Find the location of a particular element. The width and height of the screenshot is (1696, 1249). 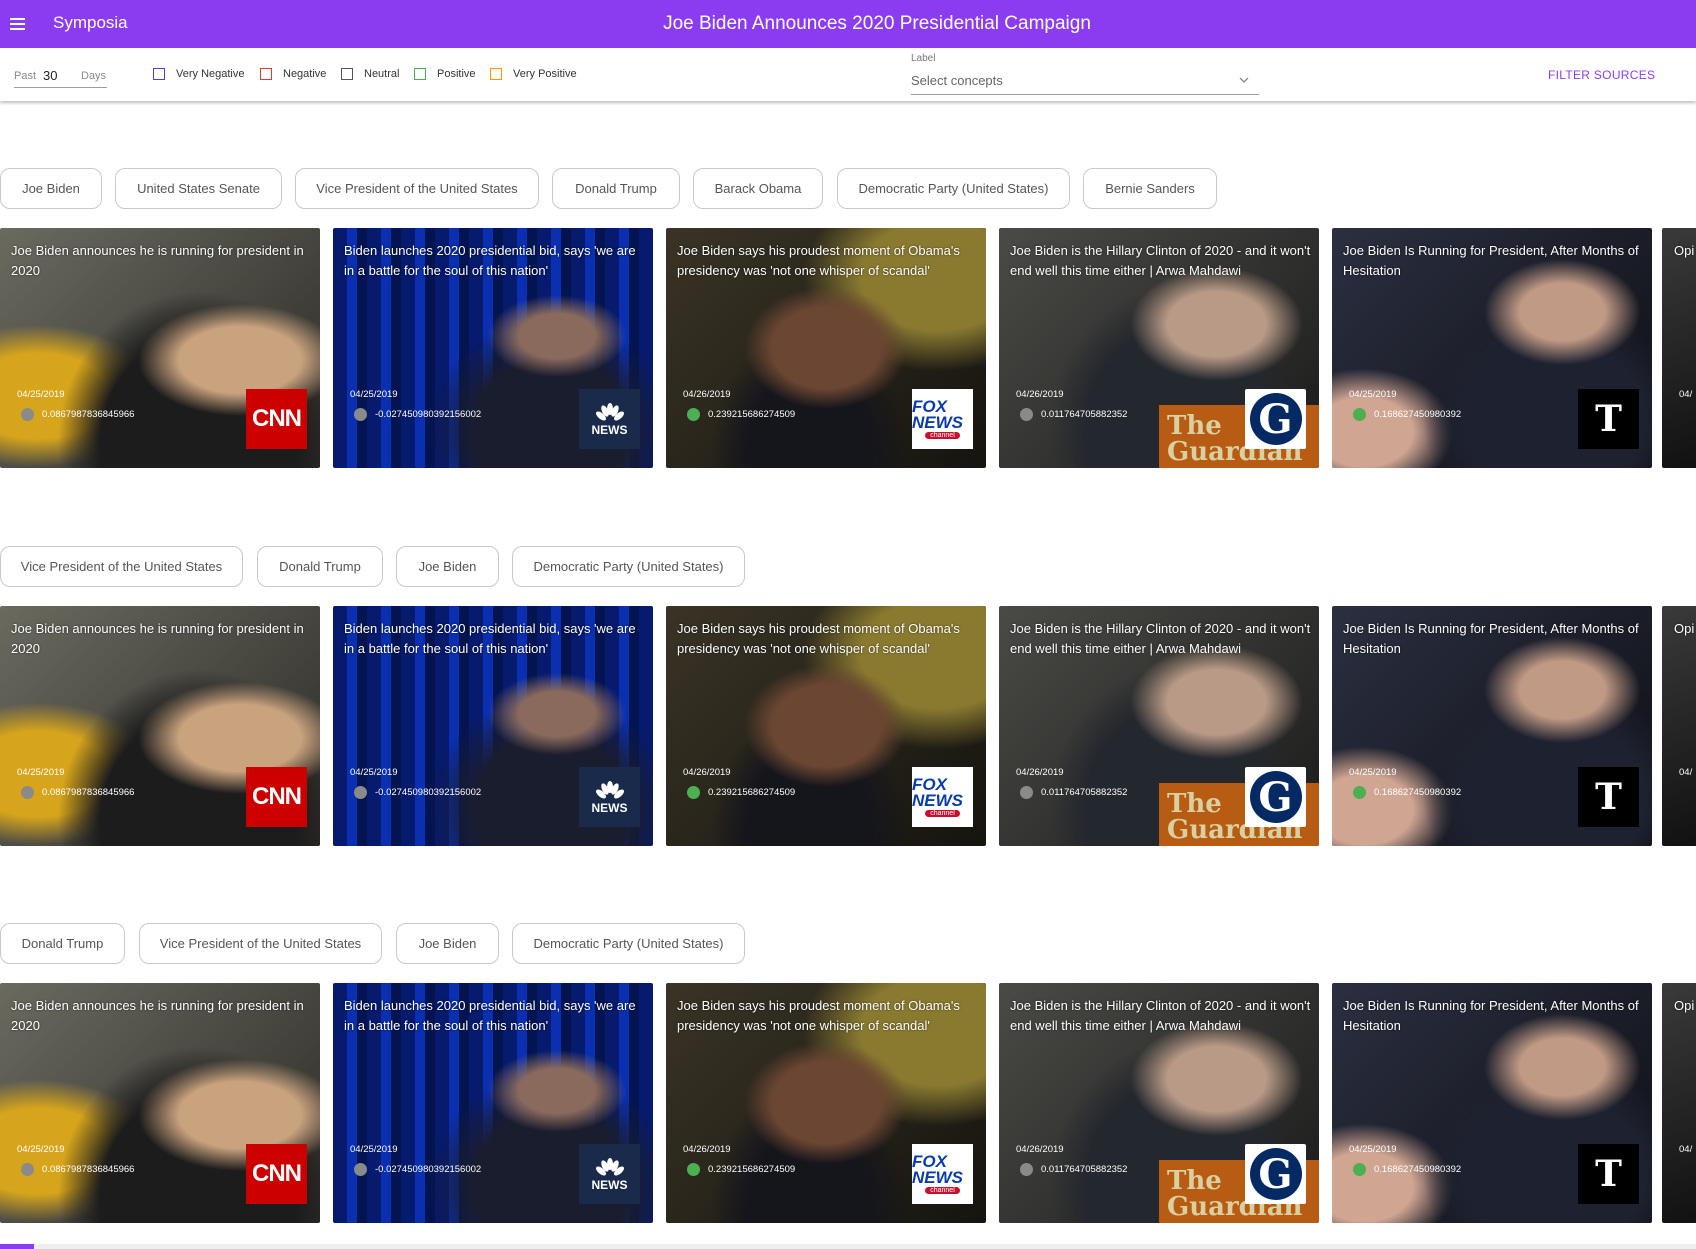

scrollbar-thumb is located at coordinates (17, 1246).